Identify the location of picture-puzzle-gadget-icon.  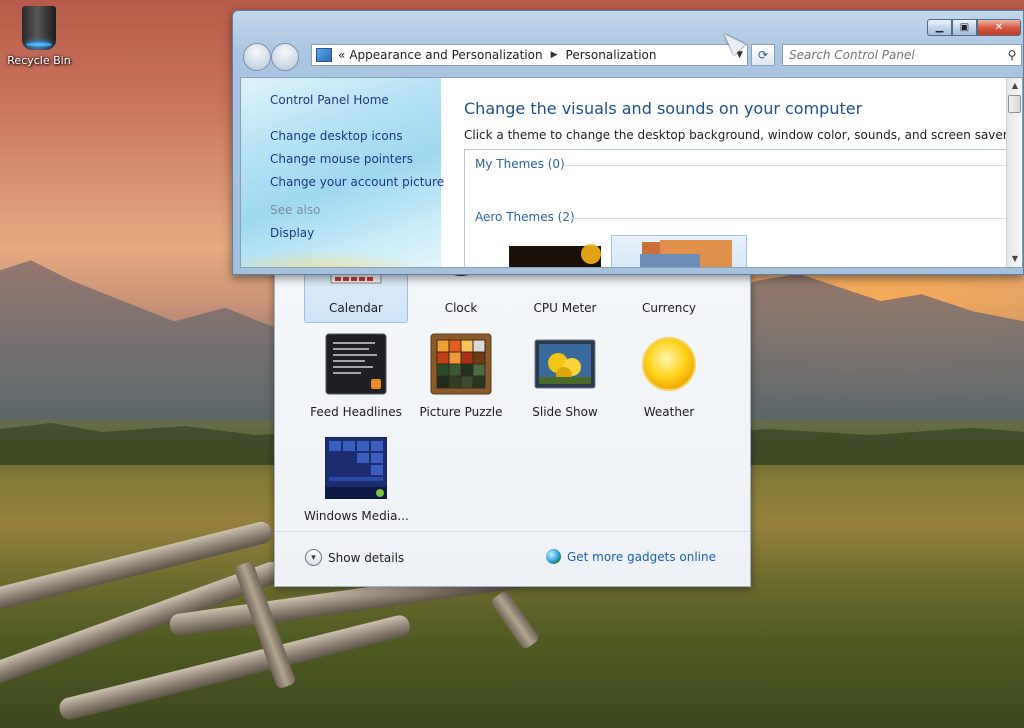
(461, 364).